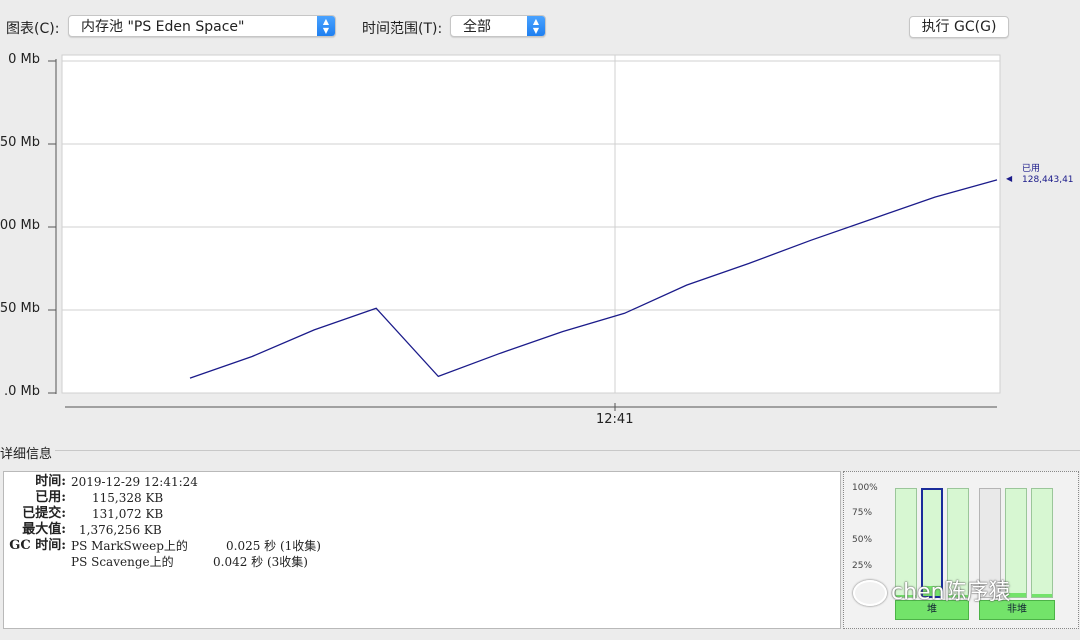 This screenshot has height=640, width=1080. Describe the element at coordinates (260, 562) in the screenshot. I see `gc-collector-value: 0.042 秒 (3收集)` at that location.